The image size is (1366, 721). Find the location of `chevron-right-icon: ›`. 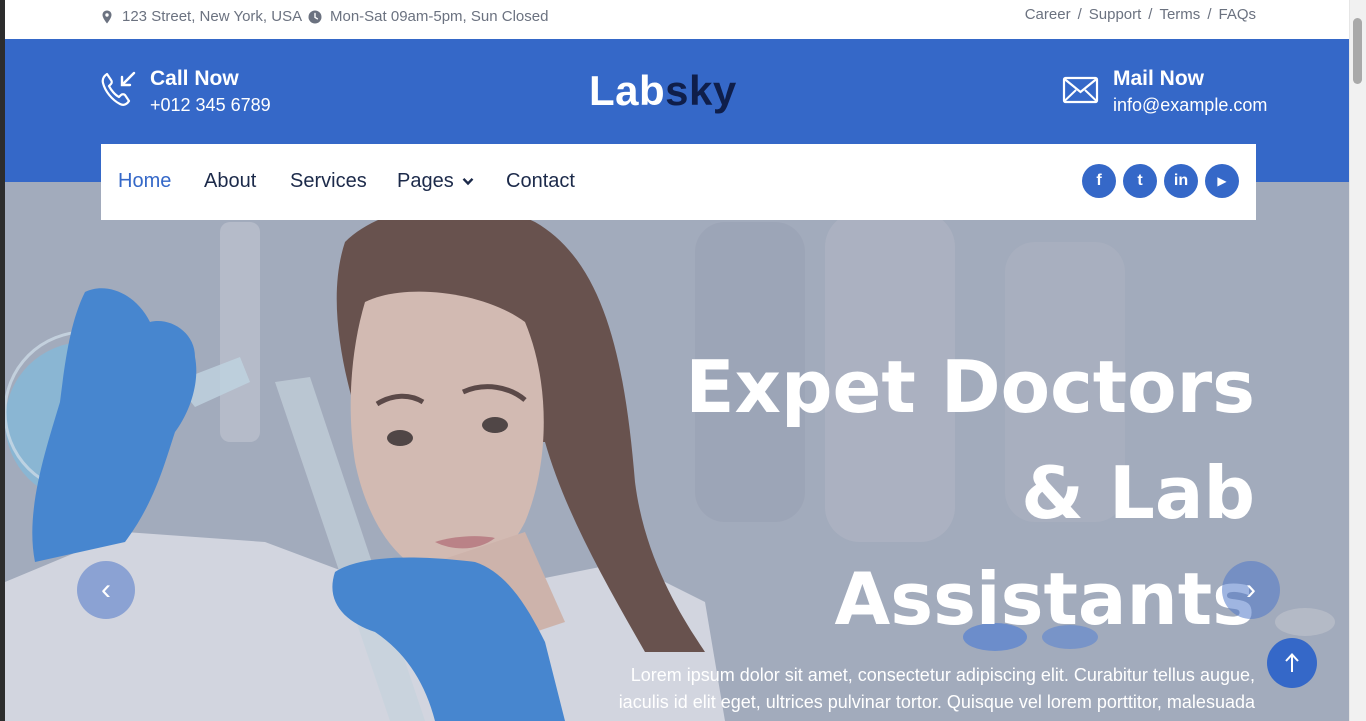

chevron-right-icon: › is located at coordinates (1251, 589).